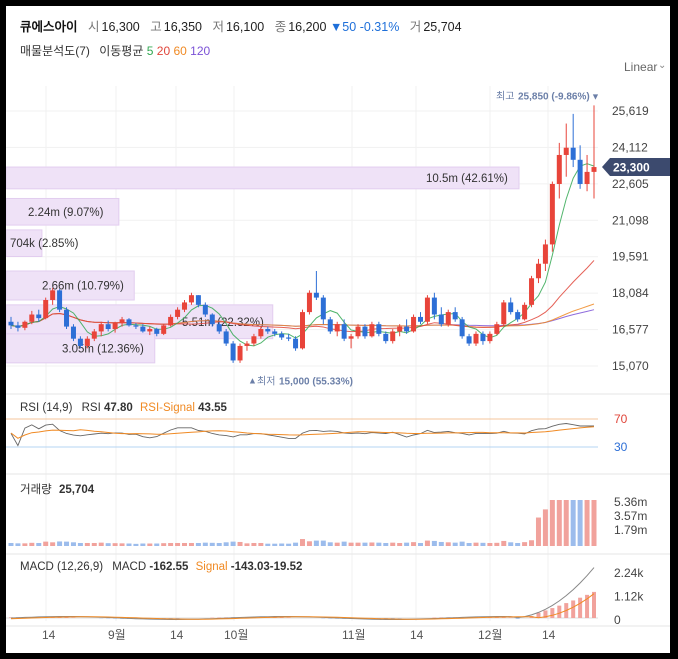  What do you see at coordinates (630, 147) in the screenshot?
I see `price-tick-label: 24,112` at bounding box center [630, 147].